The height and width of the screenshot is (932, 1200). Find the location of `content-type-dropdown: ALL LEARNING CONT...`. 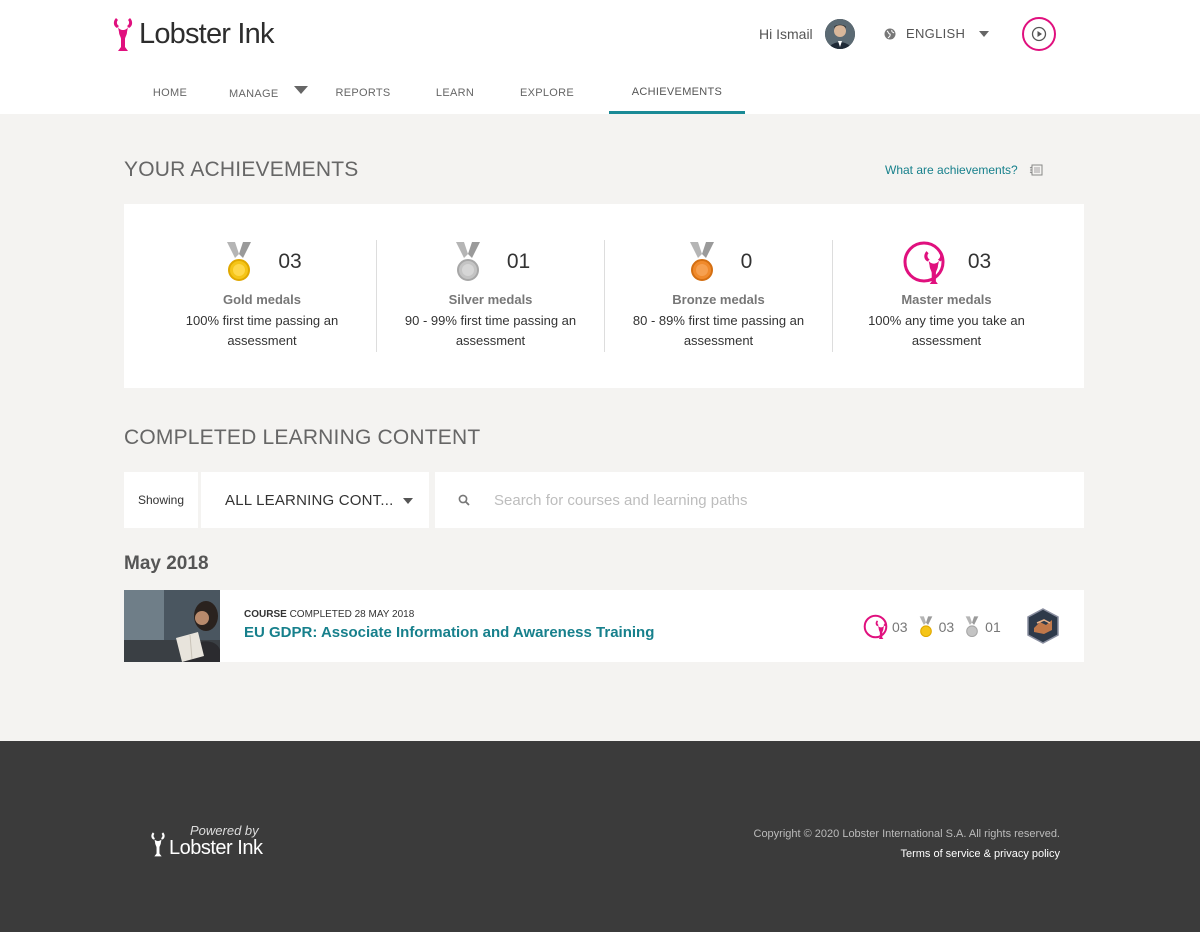

content-type-dropdown: ALL LEARNING CONT... is located at coordinates (315, 500).